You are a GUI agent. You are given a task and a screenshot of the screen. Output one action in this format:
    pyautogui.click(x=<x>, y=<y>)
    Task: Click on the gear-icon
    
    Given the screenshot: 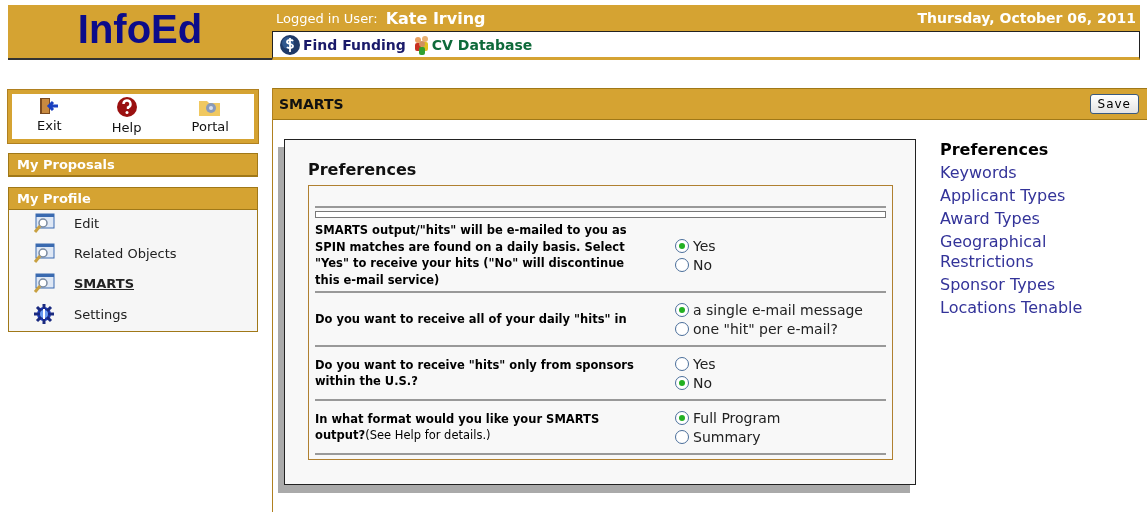 What is the action you would take?
    pyautogui.click(x=44, y=314)
    